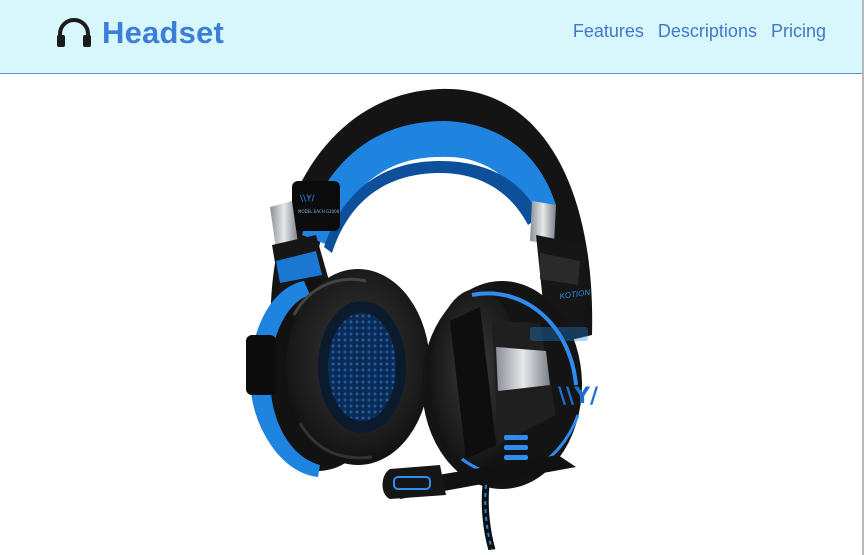  I want to click on nav-link-descriptions: Descriptions, so click(707, 31).